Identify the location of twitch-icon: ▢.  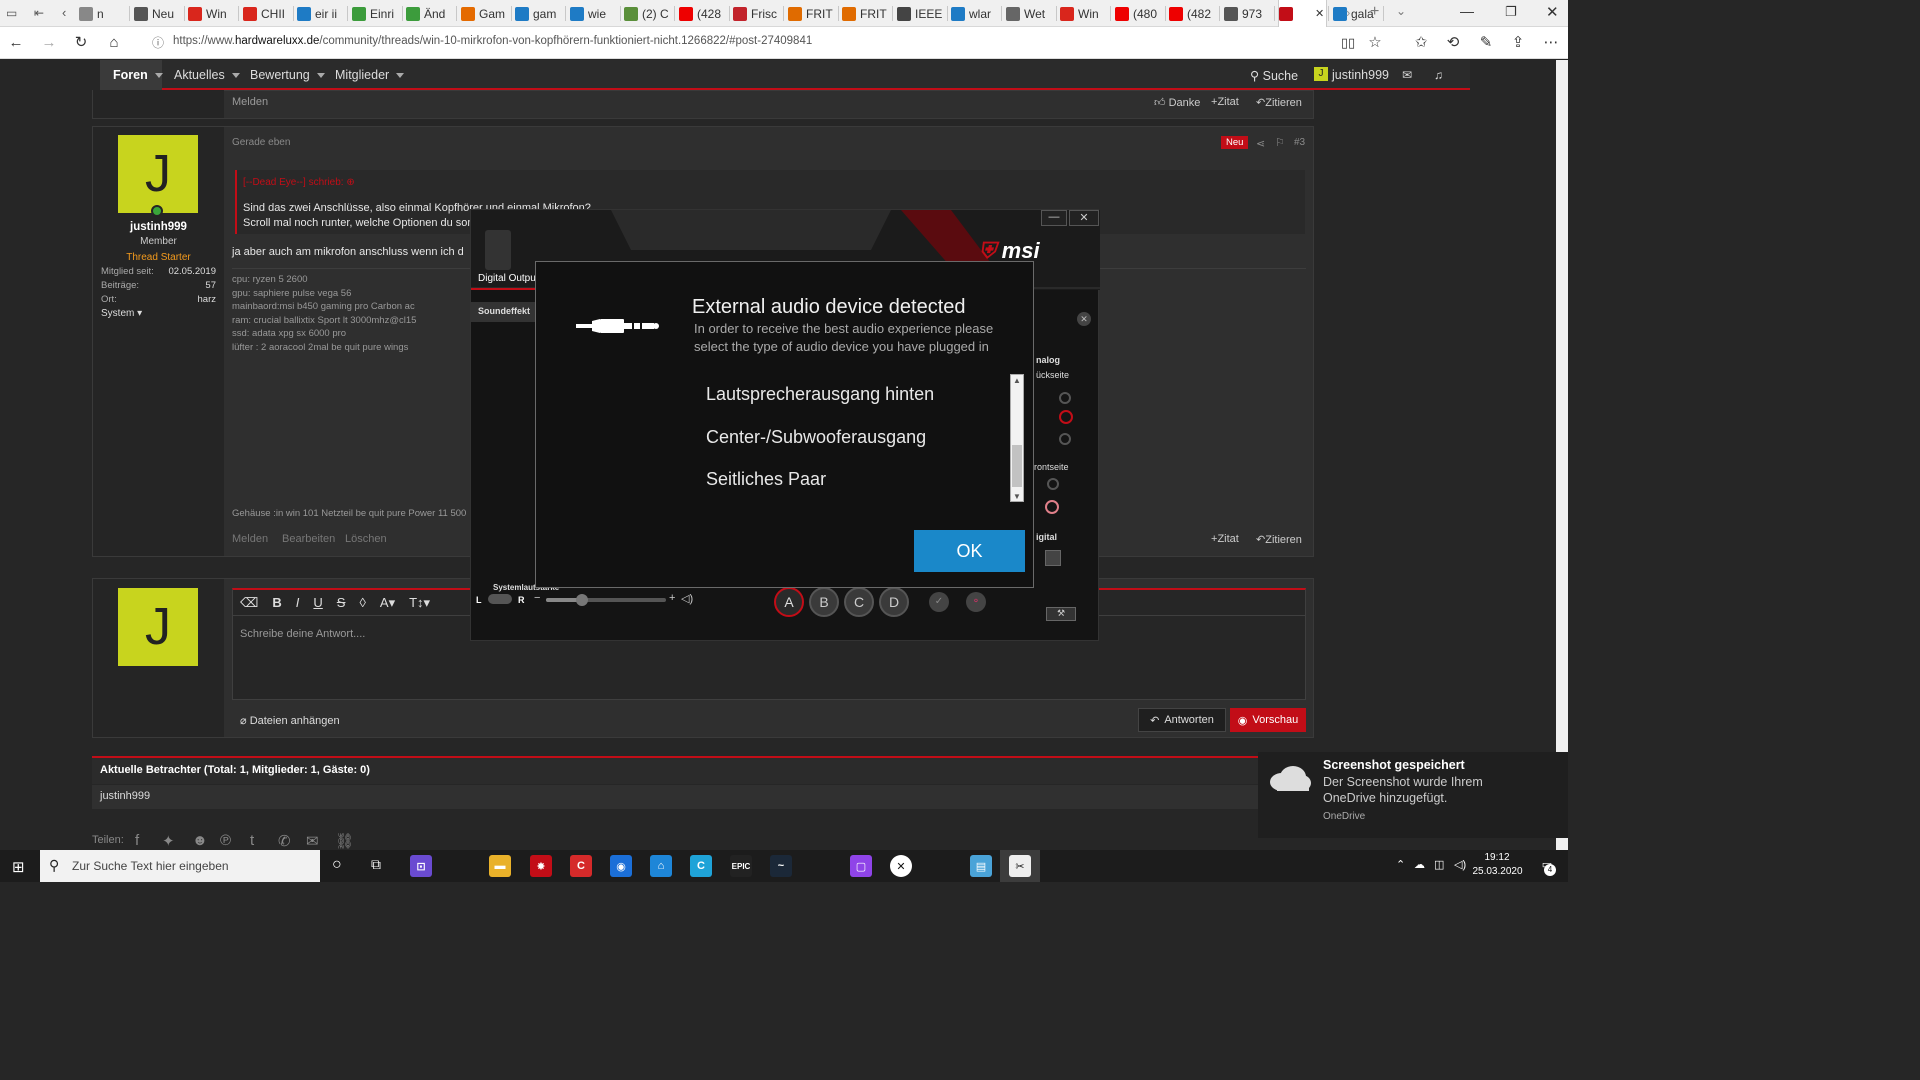
(861, 866).